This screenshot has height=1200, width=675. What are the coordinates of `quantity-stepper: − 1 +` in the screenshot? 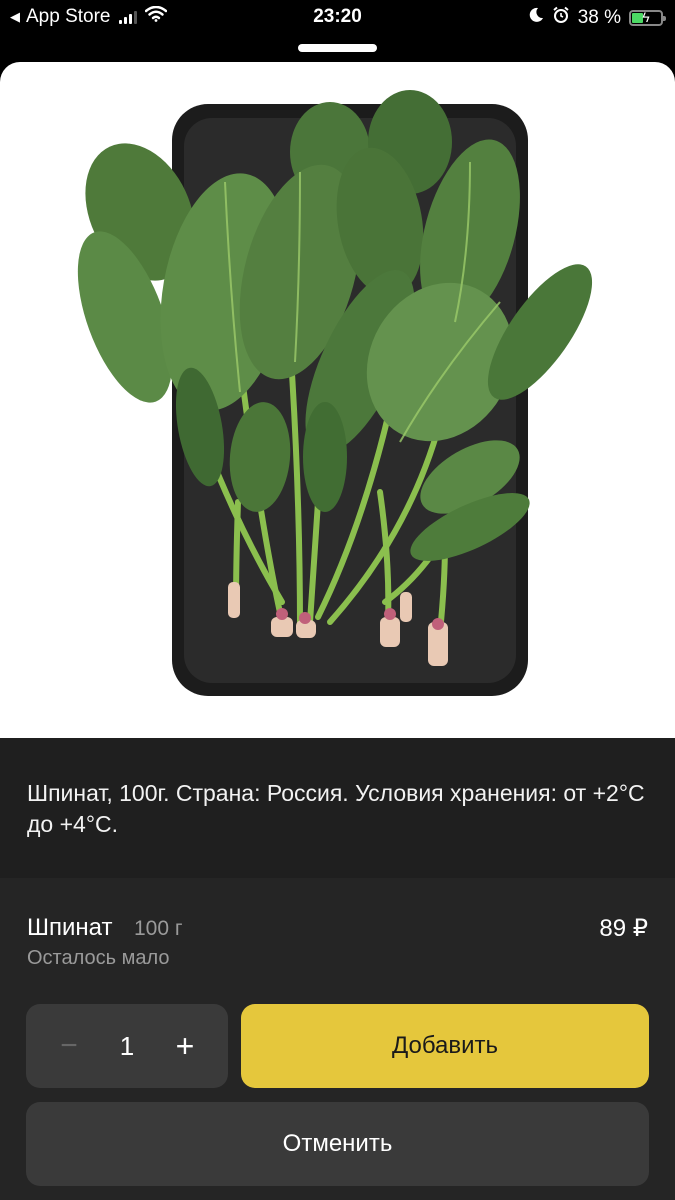 It's located at (127, 1046).